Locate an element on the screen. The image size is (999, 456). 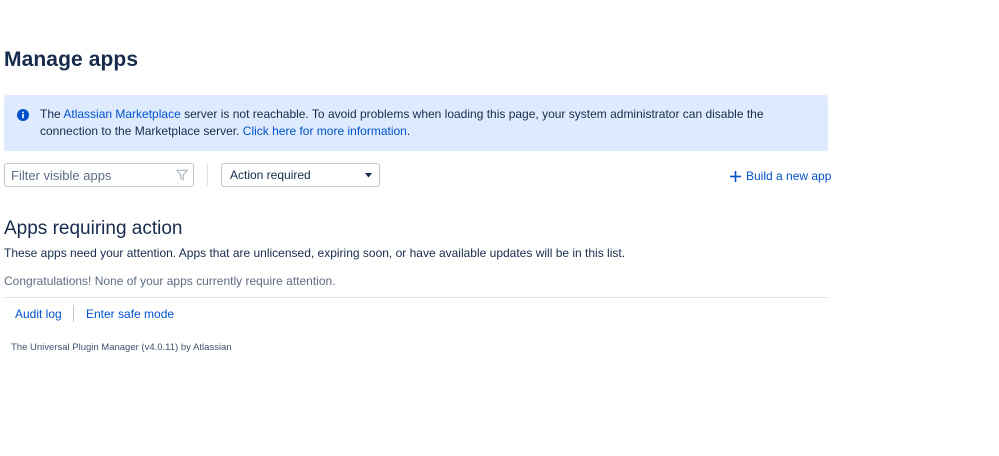
enter-safe-mode-link: Enter safe mode is located at coordinates (130, 314).